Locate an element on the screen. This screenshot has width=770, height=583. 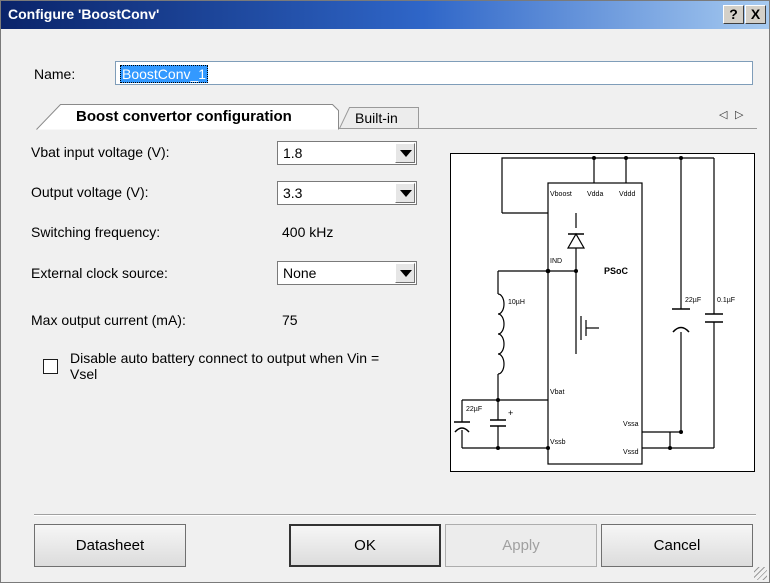
pin-vddd-label: Vddd is located at coordinates (627, 194).